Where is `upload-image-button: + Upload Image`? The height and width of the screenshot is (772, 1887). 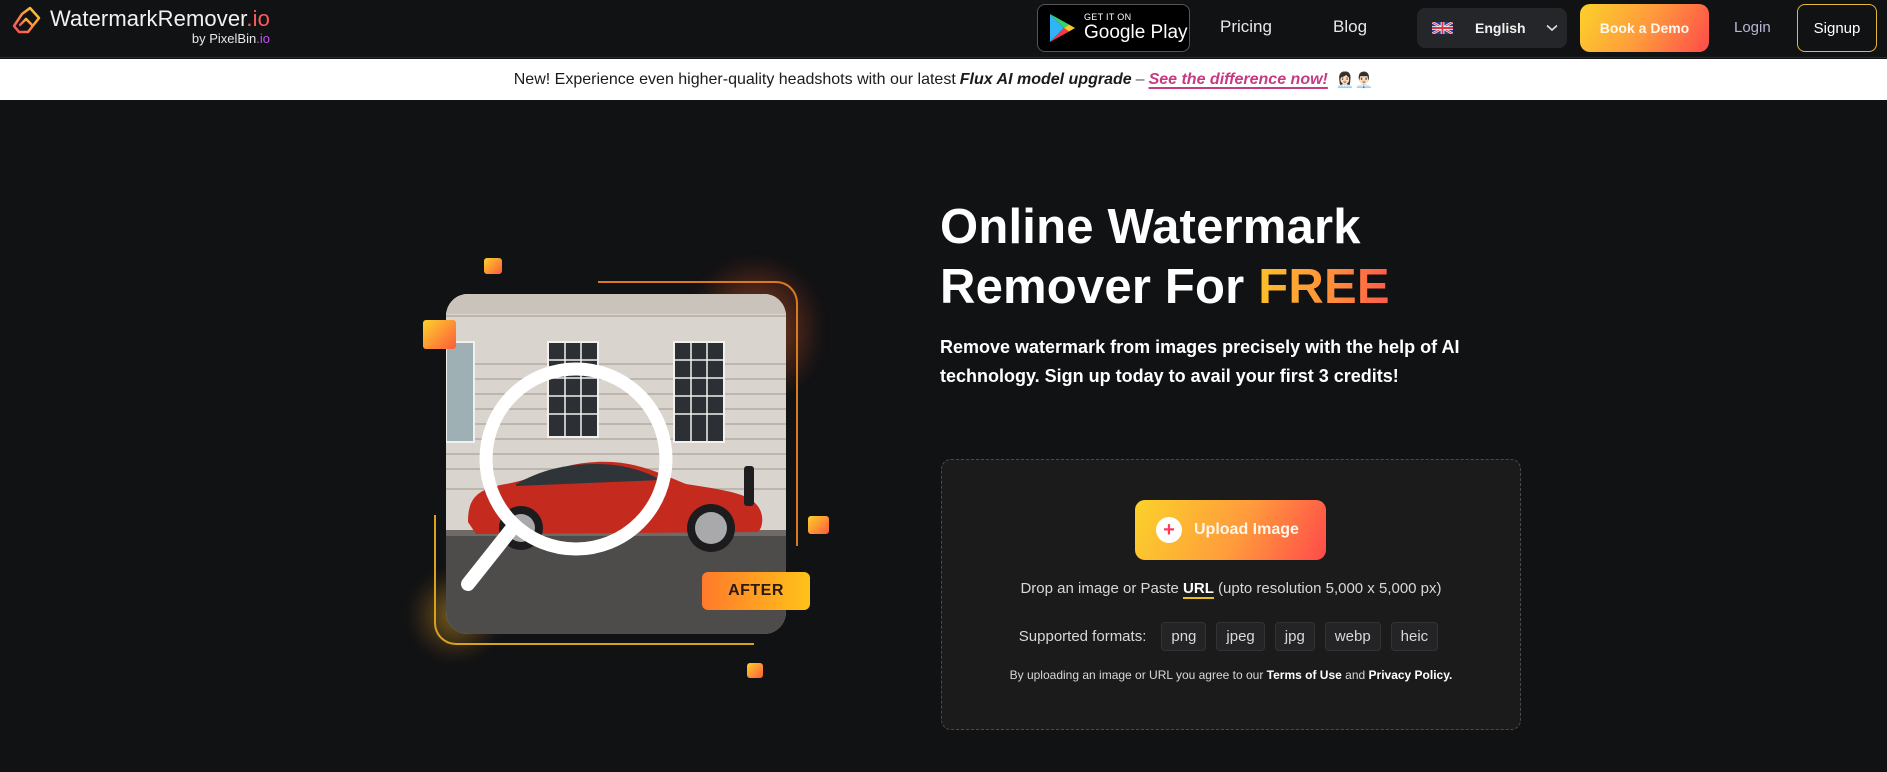 upload-image-button: + Upload Image is located at coordinates (1230, 530).